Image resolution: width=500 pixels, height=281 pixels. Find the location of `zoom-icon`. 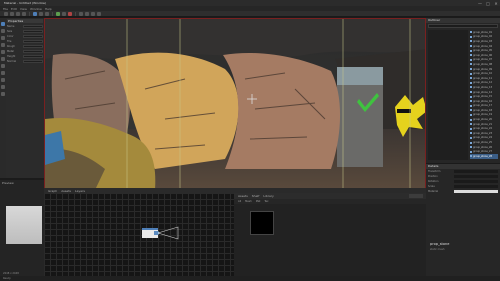

zoom-icon is located at coordinates (3, 87).